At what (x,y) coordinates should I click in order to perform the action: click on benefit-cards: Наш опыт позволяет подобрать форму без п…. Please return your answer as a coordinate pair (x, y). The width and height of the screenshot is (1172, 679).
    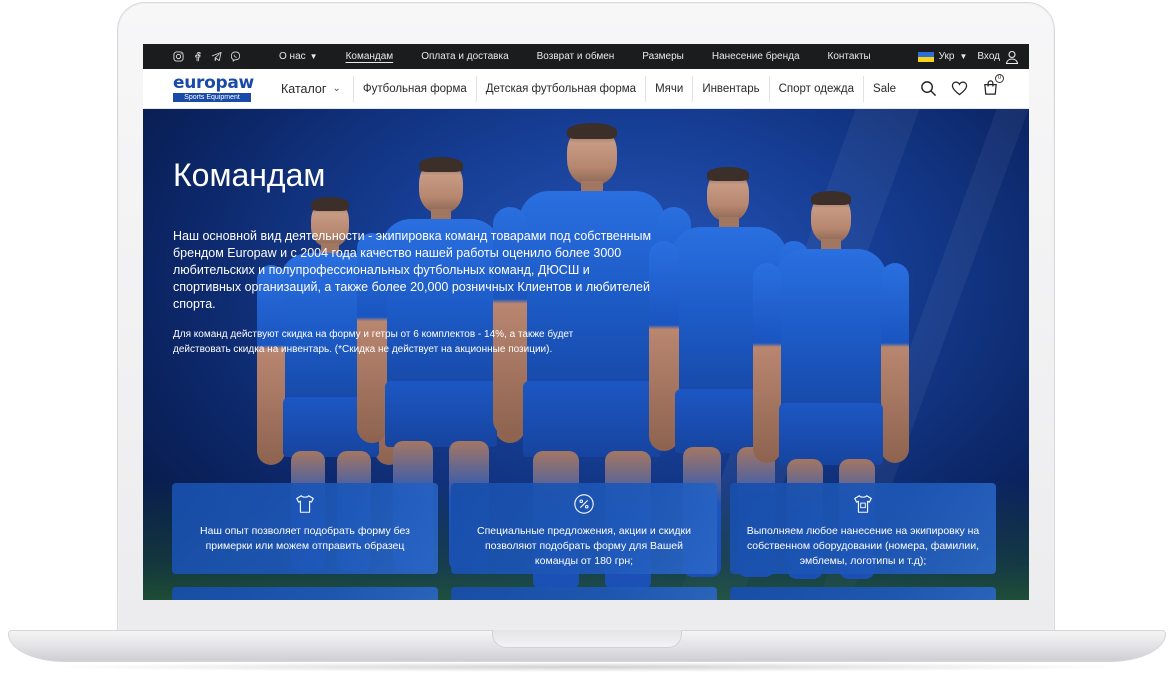
    Looking at the image, I should click on (584, 528).